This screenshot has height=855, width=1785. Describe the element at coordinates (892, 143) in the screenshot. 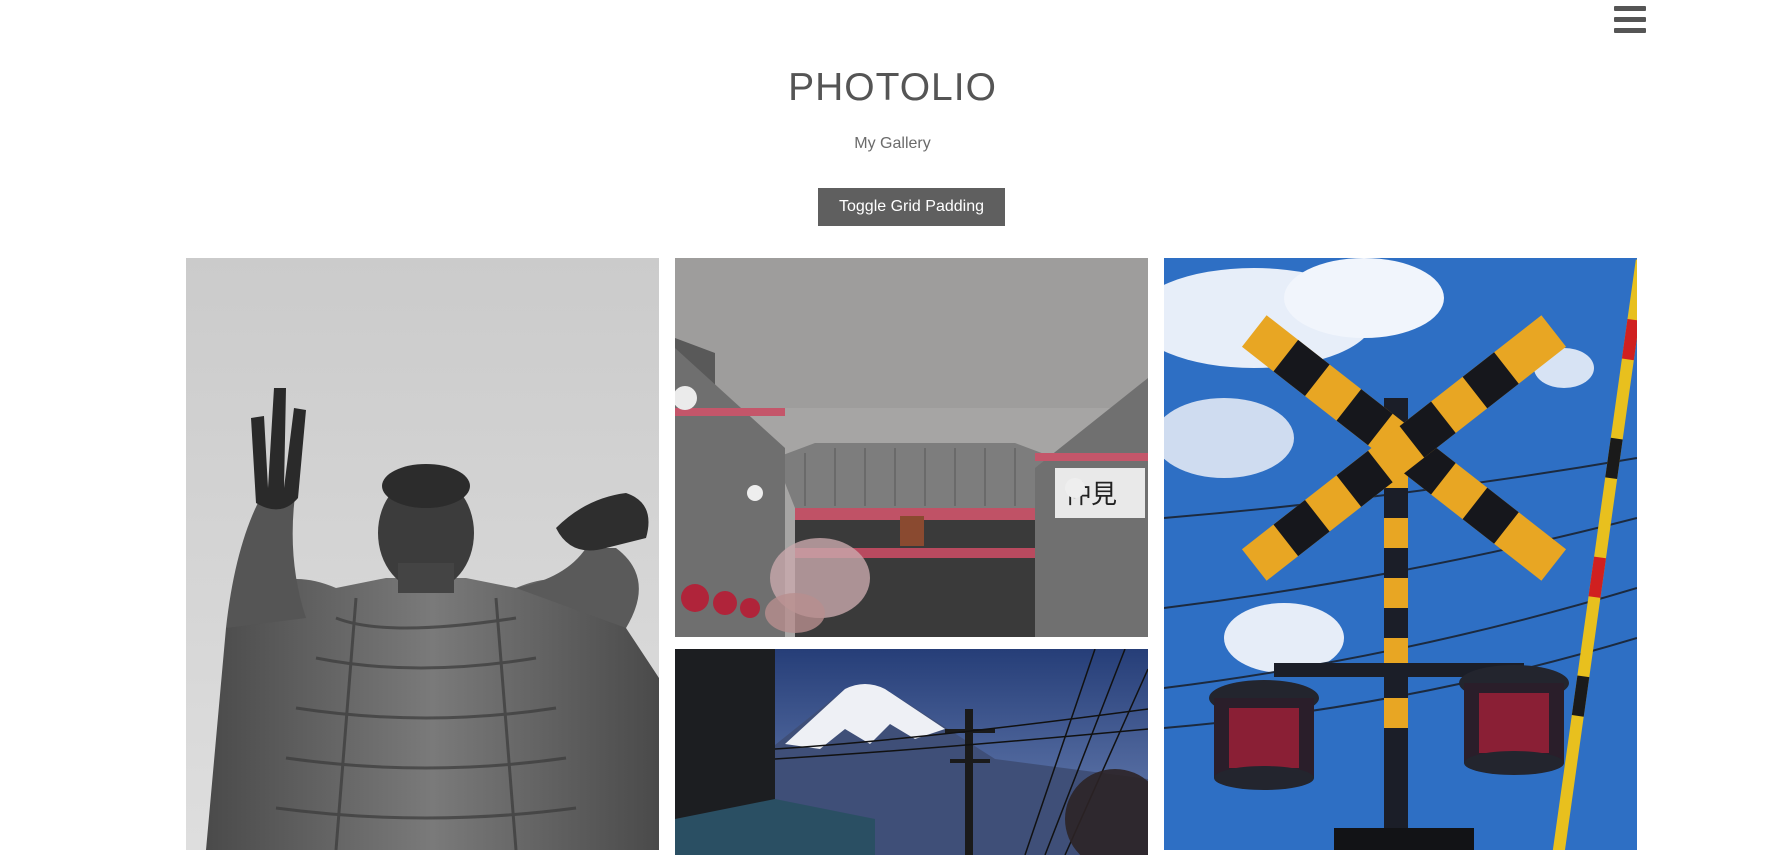

I see `site-subtitle: My Gallery` at that location.